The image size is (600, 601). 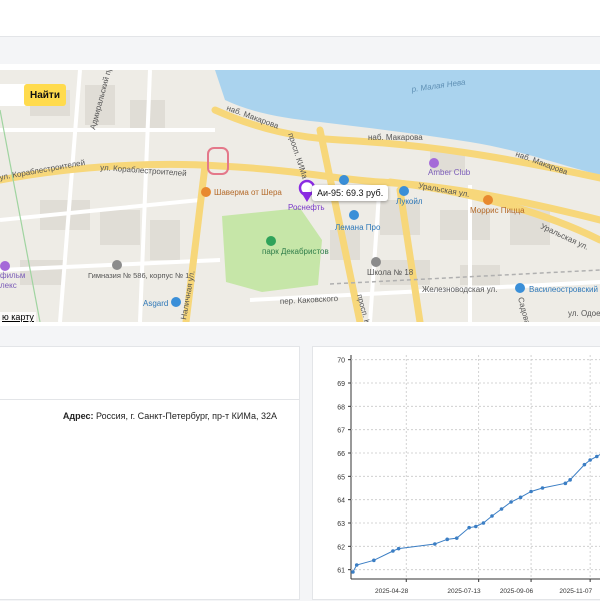 I want to click on morris-icon, so click(x=488, y=200).